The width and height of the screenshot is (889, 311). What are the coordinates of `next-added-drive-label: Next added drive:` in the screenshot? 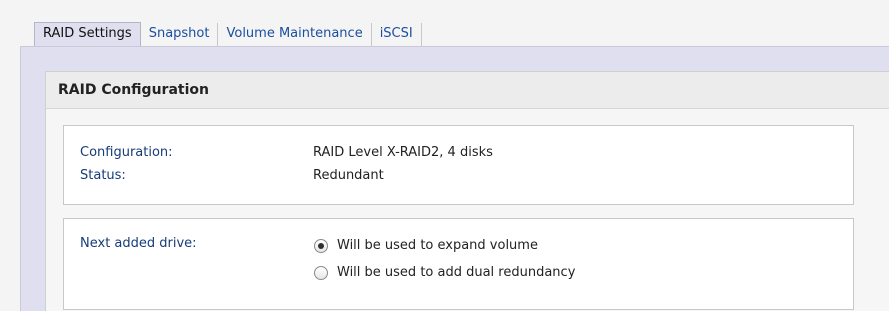 It's located at (138, 243).